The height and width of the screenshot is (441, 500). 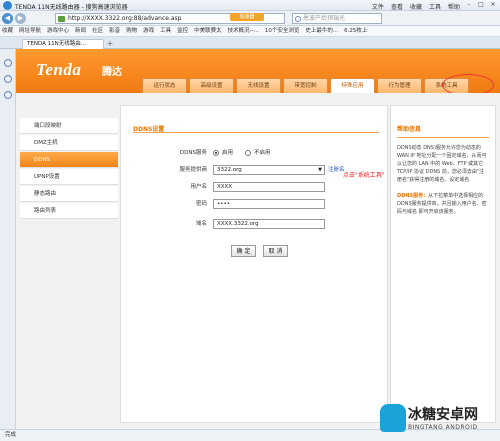 I want to click on router-top-nav: 运行状态 高级设置 无线设置 带宽控制 特殊应用 行为管理 系统工具, so click(x=305, y=85).